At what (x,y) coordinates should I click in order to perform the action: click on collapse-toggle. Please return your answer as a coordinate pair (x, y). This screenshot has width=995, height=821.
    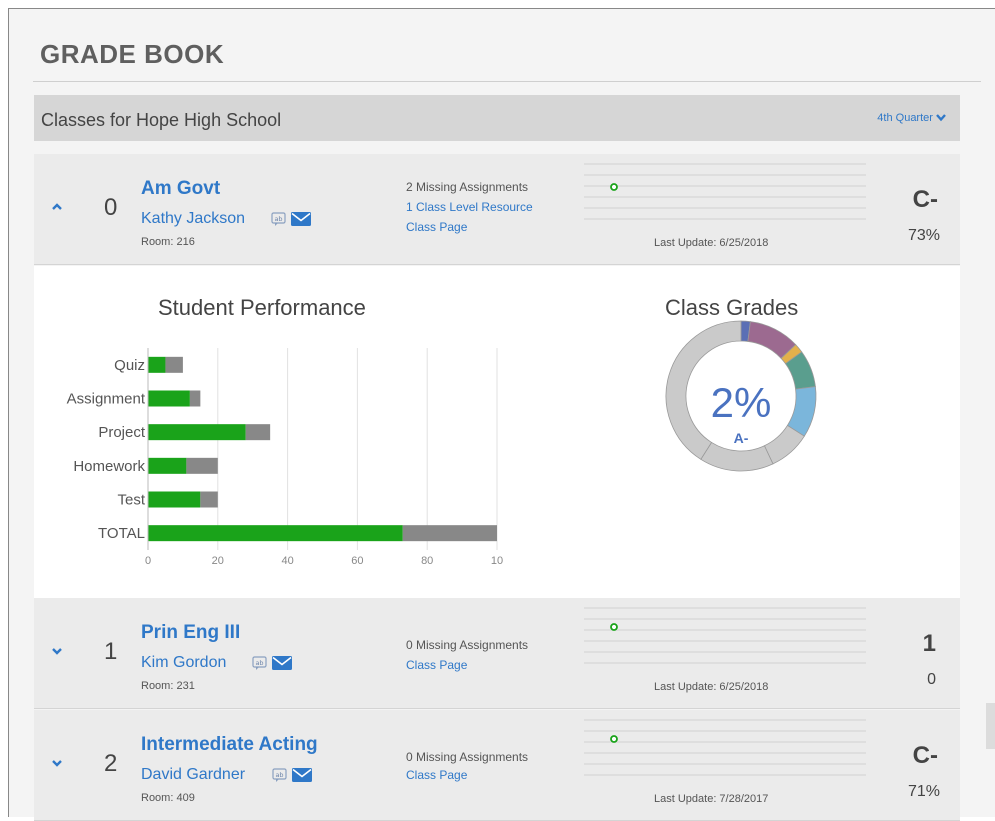
    Looking at the image, I should click on (57, 207).